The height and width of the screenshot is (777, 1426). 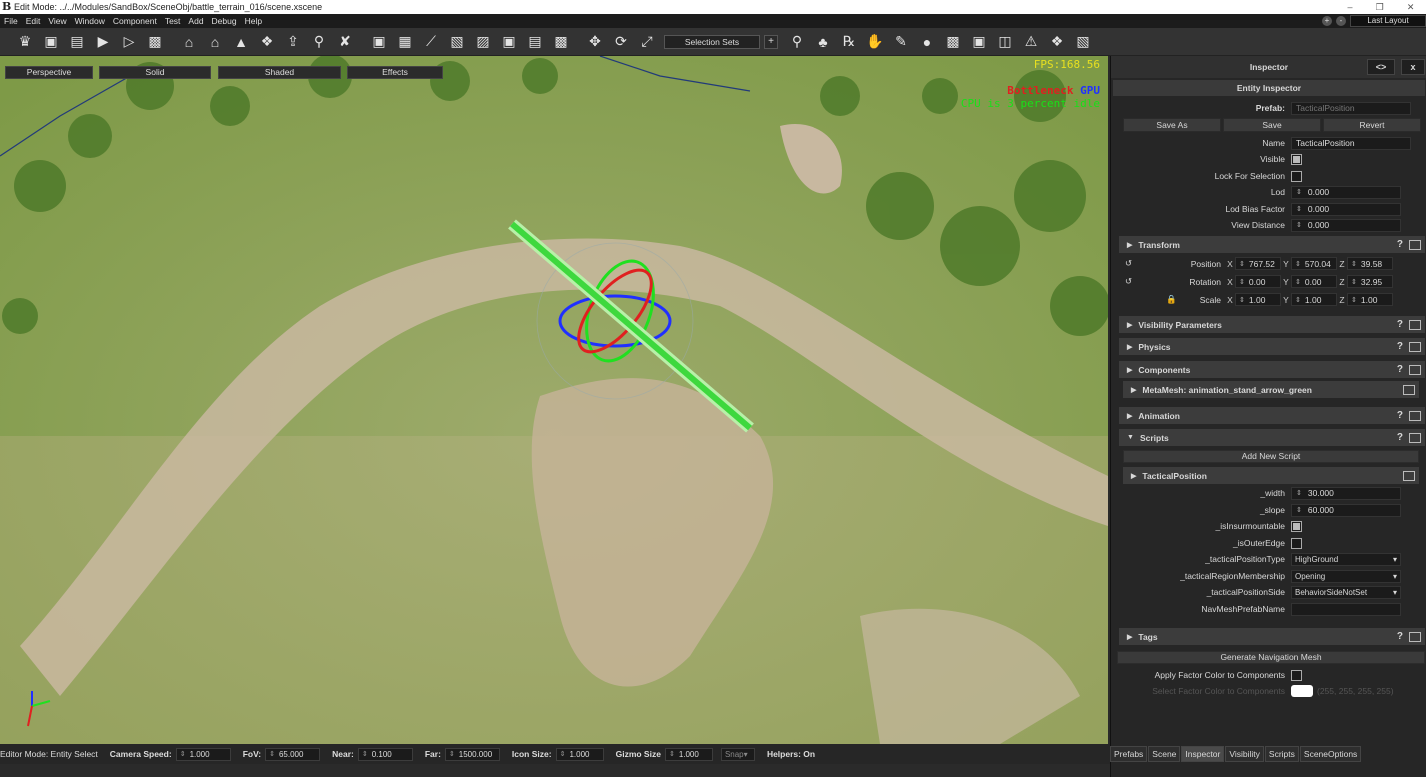 What do you see at coordinates (1272, 369) in the screenshot?
I see `components-section-header: ▶ Components ?` at bounding box center [1272, 369].